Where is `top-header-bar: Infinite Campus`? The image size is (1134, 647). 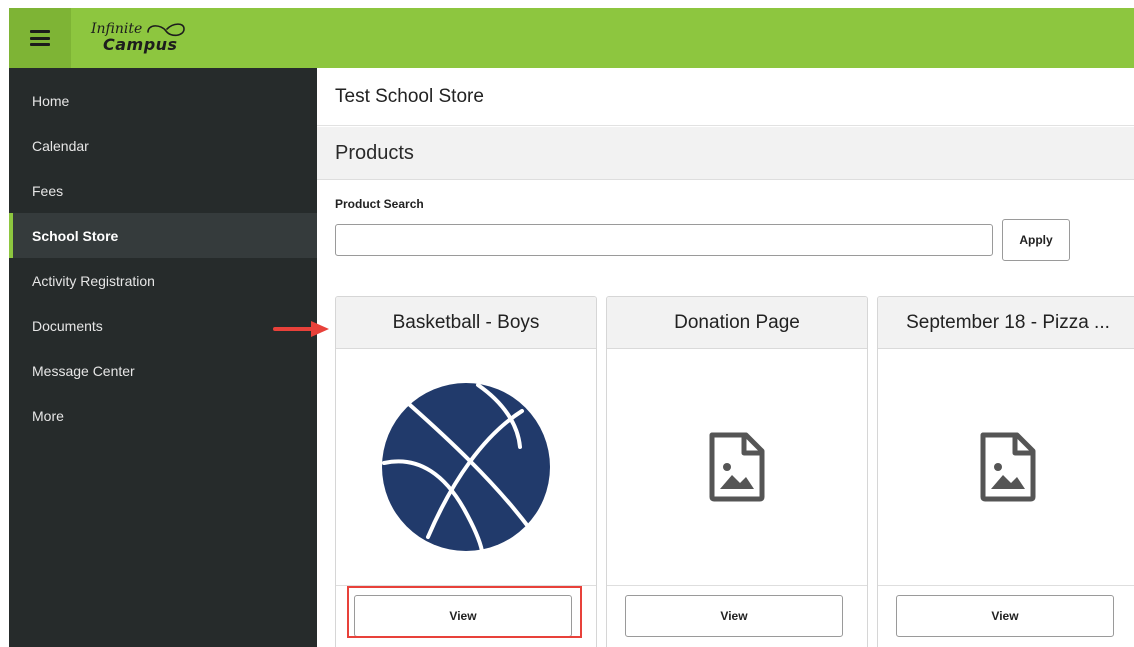 top-header-bar: Infinite Campus is located at coordinates (571, 38).